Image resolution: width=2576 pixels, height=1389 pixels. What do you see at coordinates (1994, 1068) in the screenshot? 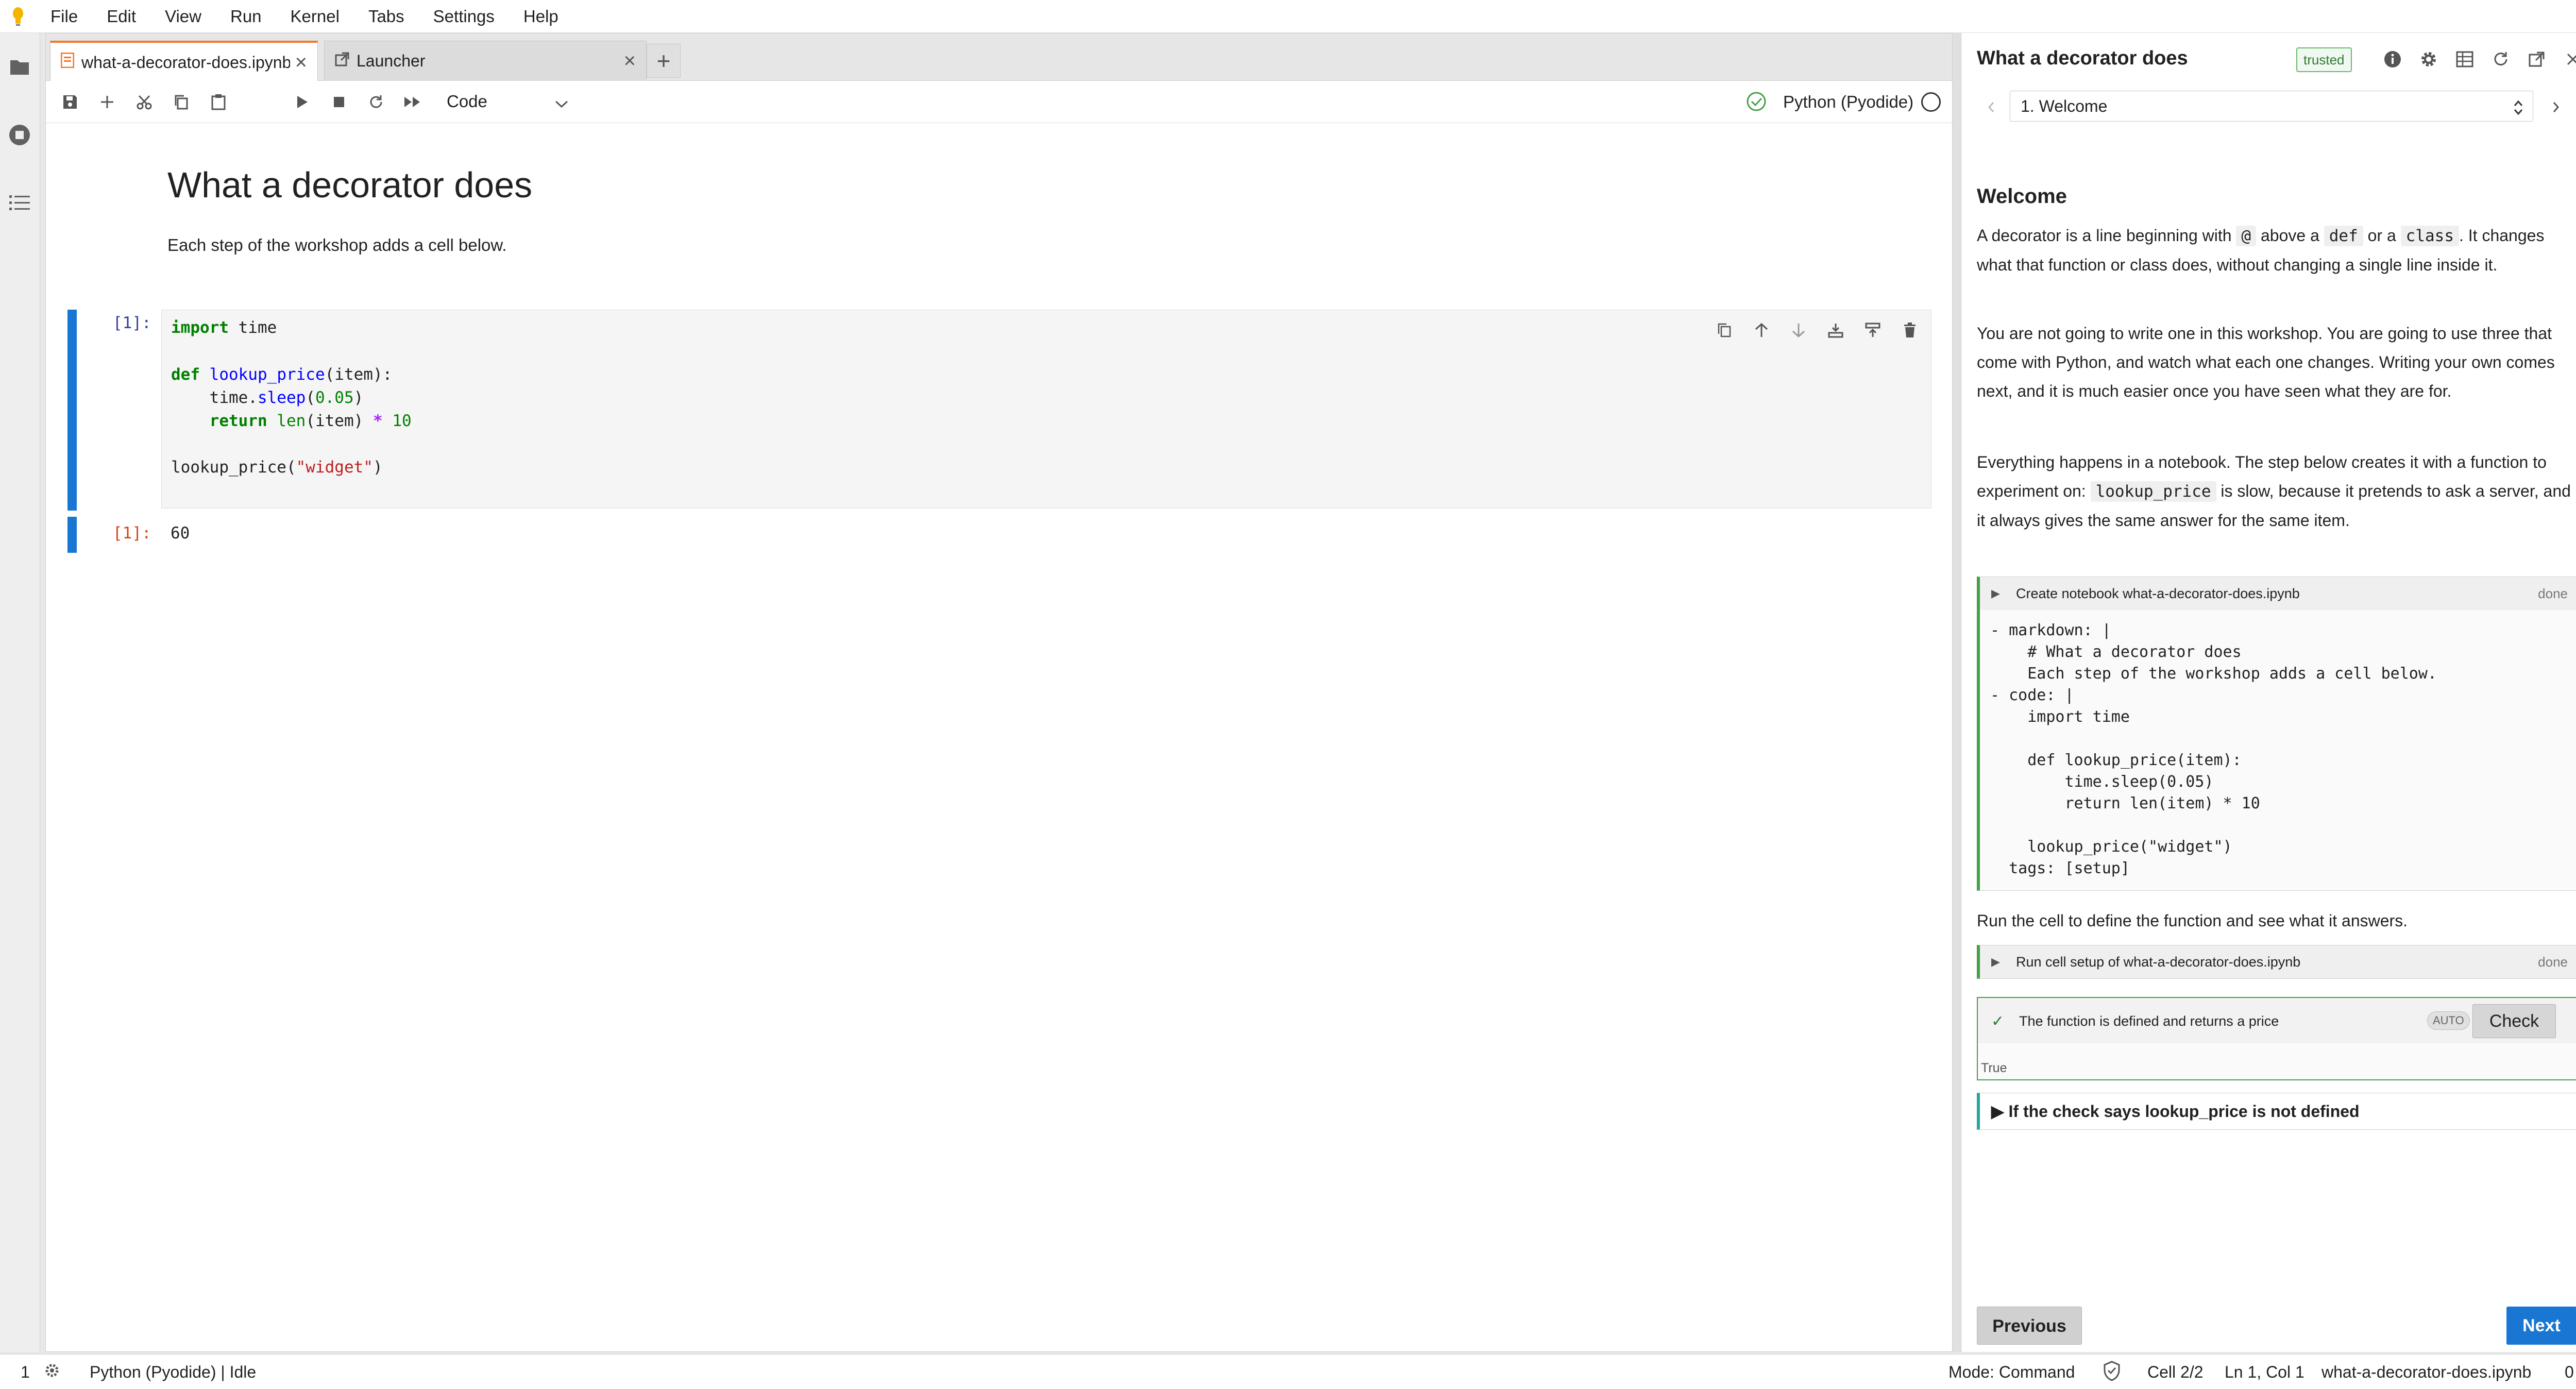
I see `check-result: True` at bounding box center [1994, 1068].